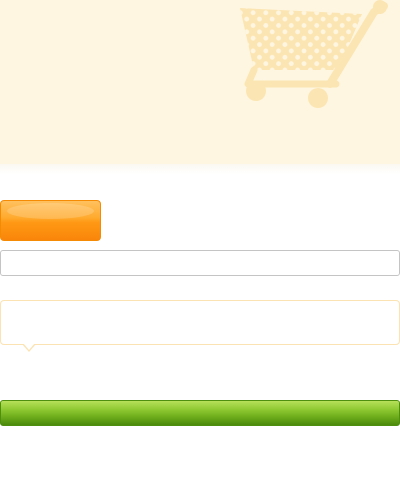 This screenshot has height=500, width=400. What do you see at coordinates (29, 347) in the screenshot?
I see `callout-pointer` at bounding box center [29, 347].